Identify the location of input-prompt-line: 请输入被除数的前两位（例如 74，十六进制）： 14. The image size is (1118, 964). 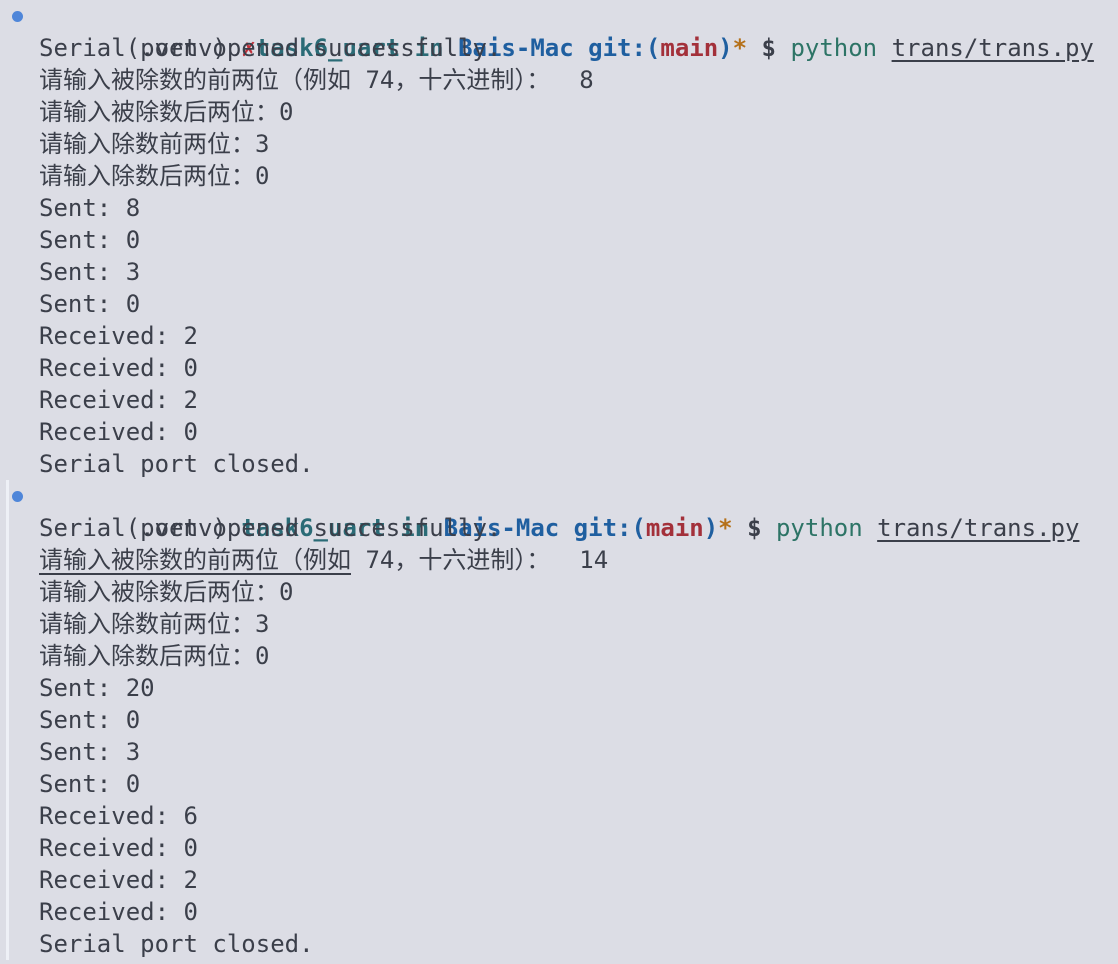
(563, 560).